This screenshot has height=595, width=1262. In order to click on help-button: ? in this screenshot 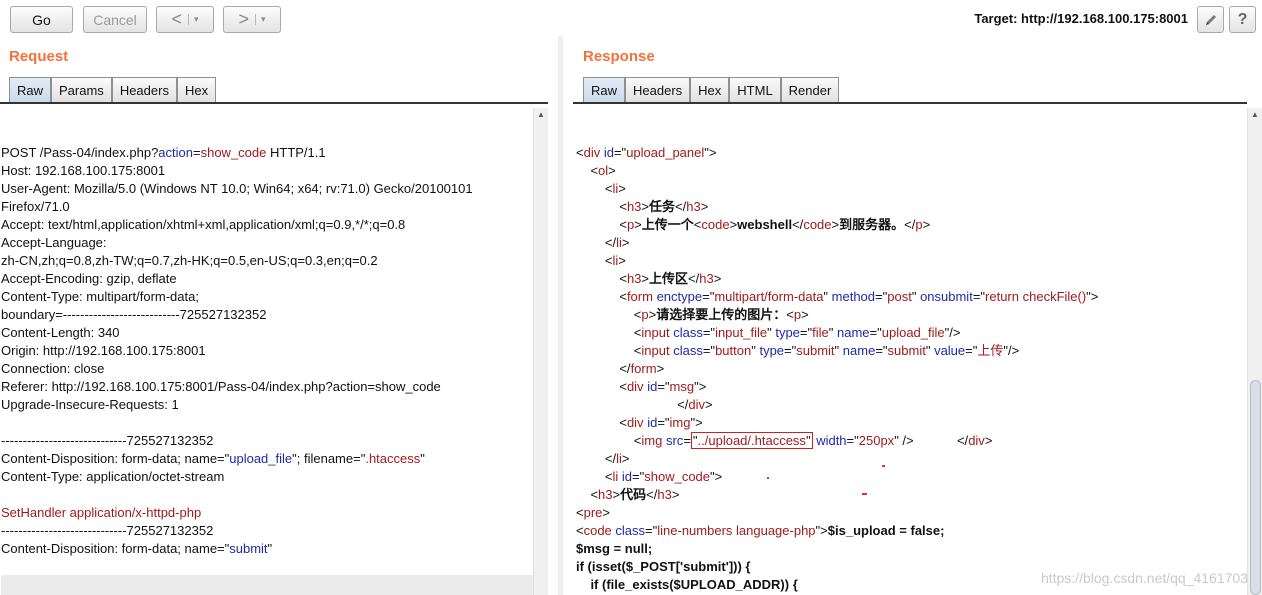, I will do `click(1242, 19)`.